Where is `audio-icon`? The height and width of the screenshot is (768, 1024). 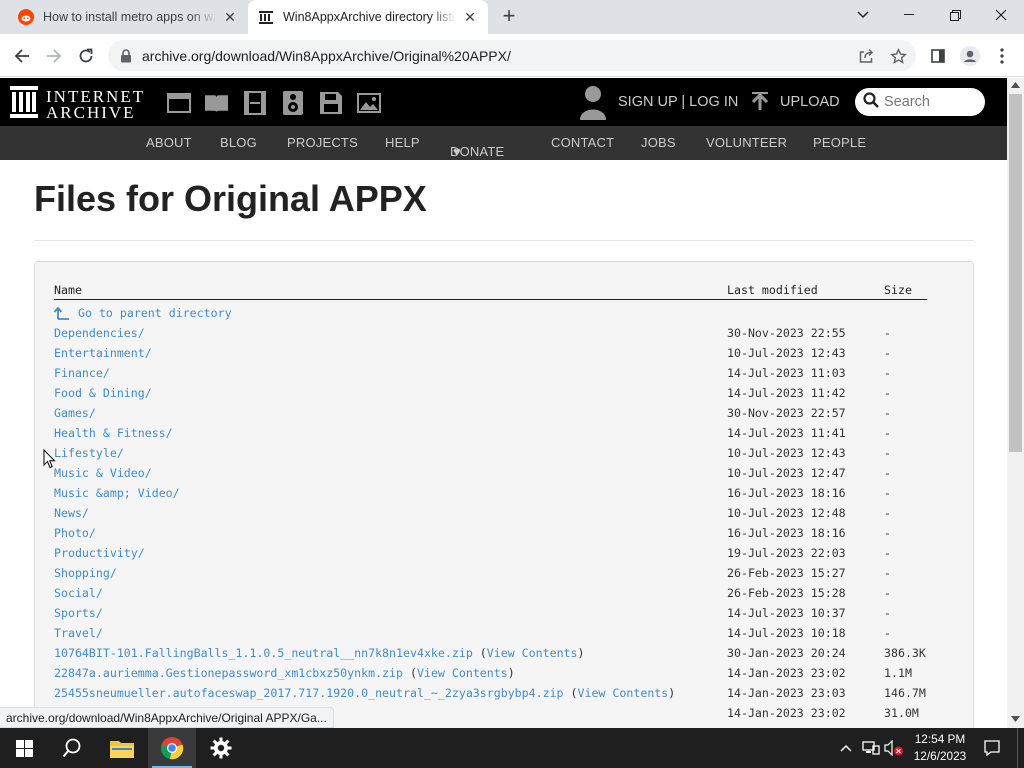
audio-icon is located at coordinates (292, 102).